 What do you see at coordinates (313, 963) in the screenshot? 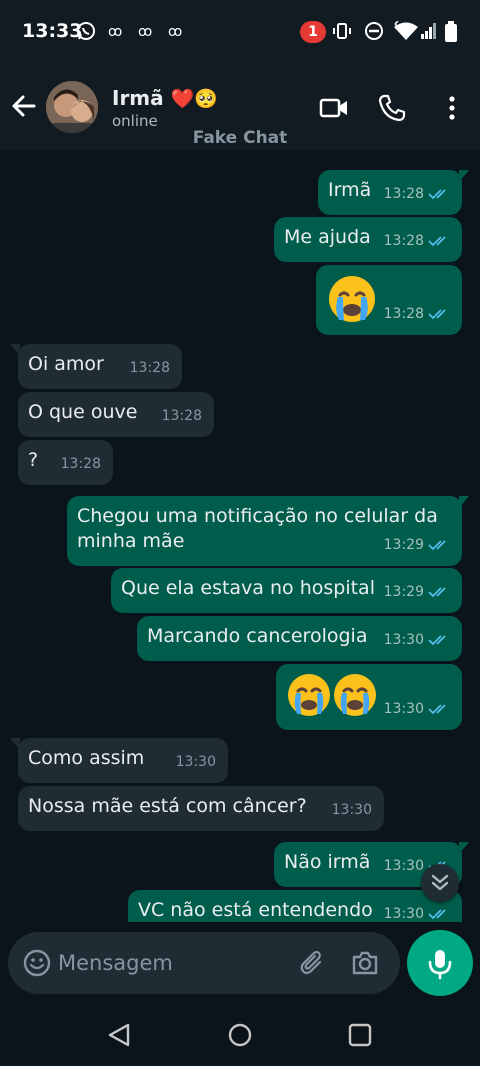
I see `attach-icon` at bounding box center [313, 963].